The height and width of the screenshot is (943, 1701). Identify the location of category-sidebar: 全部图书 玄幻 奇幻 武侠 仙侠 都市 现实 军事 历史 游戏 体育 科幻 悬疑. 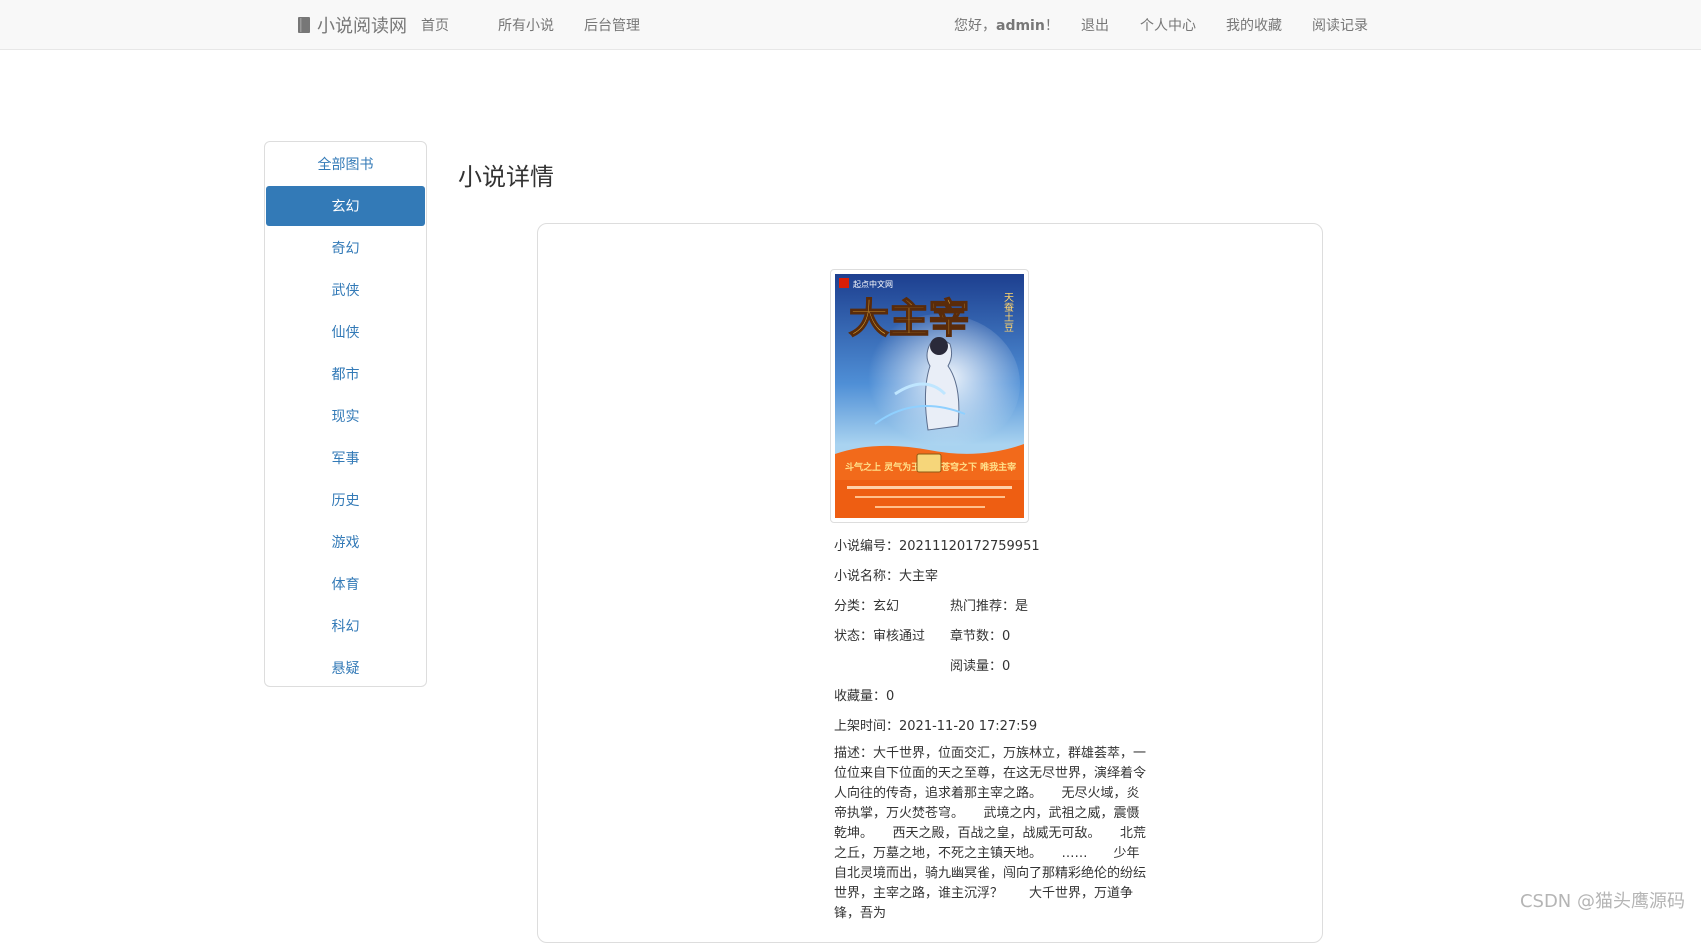
(345, 414).